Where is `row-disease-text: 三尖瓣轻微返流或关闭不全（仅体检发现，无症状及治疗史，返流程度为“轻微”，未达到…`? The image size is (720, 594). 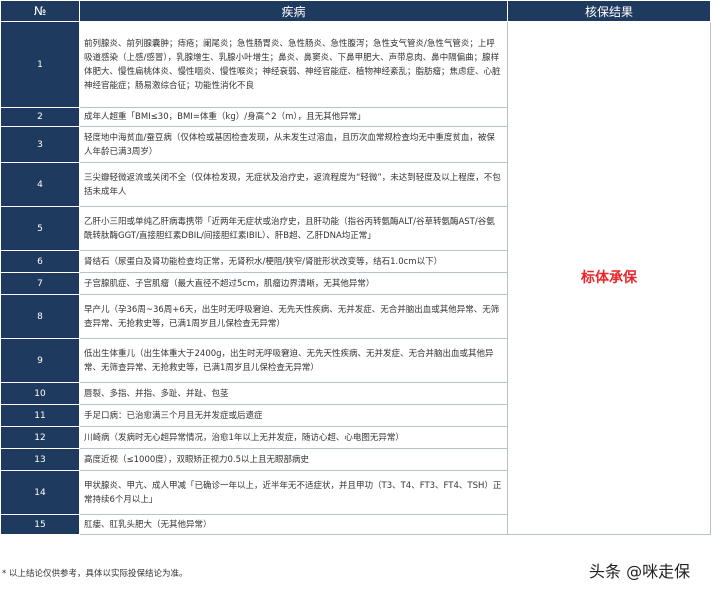
row-disease-text: 三尖瓣轻微返流或关闭不全（仅体检发现，无症状及治疗史，返流程度为“轻微”，未达到… is located at coordinates (293, 184).